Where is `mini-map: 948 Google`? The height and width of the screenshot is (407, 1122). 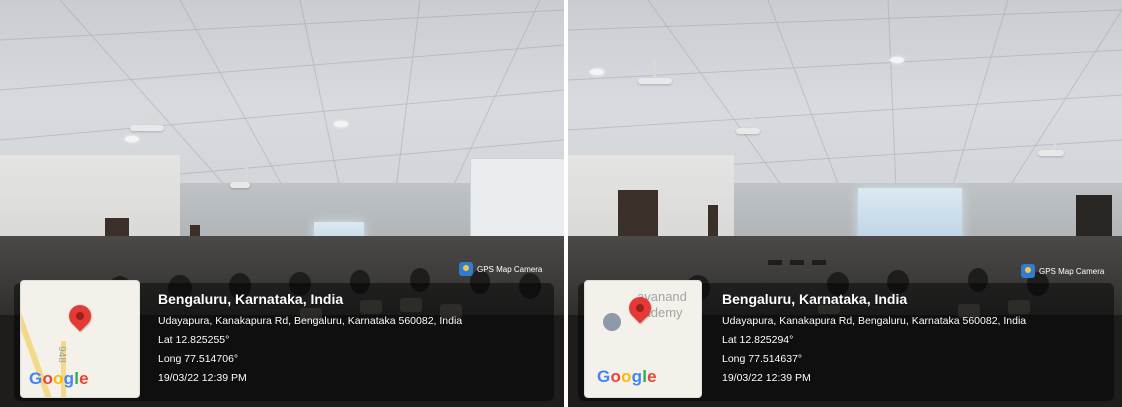 mini-map: 948 Google is located at coordinates (80, 339).